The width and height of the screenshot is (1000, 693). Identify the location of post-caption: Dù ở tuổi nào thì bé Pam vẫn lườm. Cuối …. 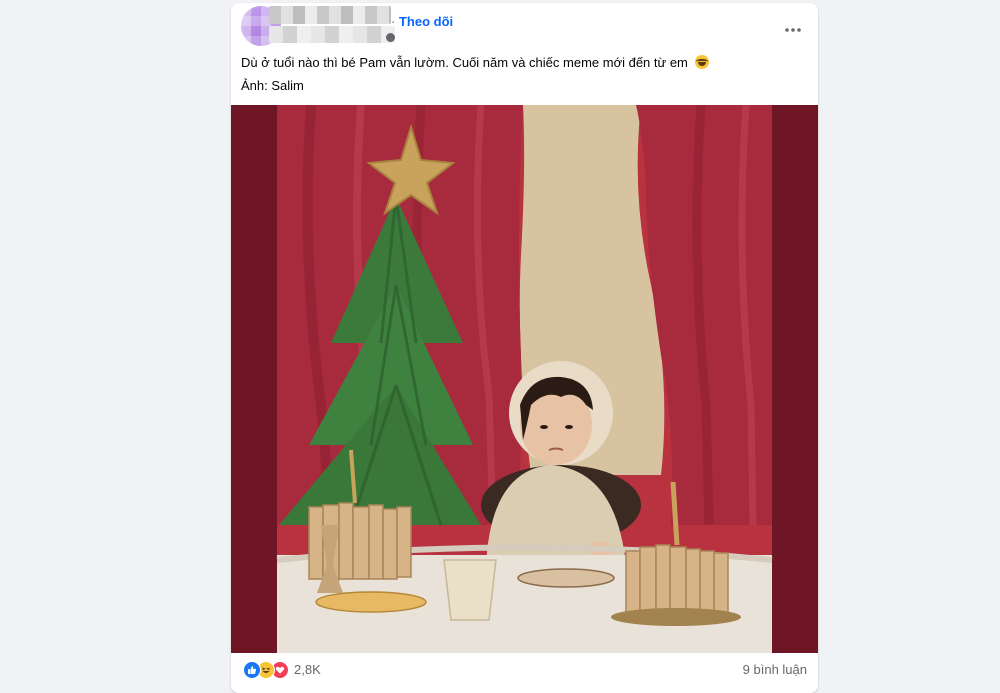
(464, 62).